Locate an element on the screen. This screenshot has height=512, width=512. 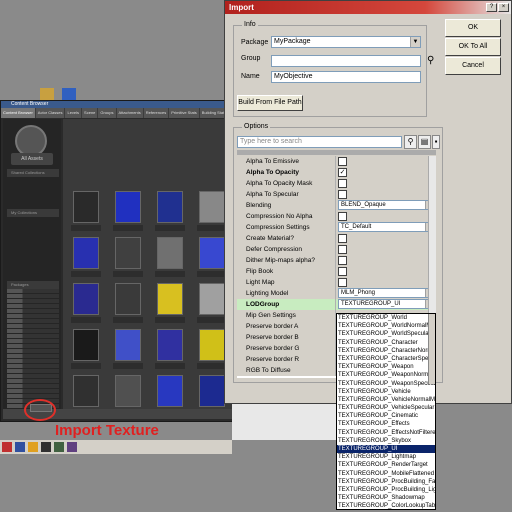
tab-primitive-stats: Primitive Stats is located at coordinates (184, 113).